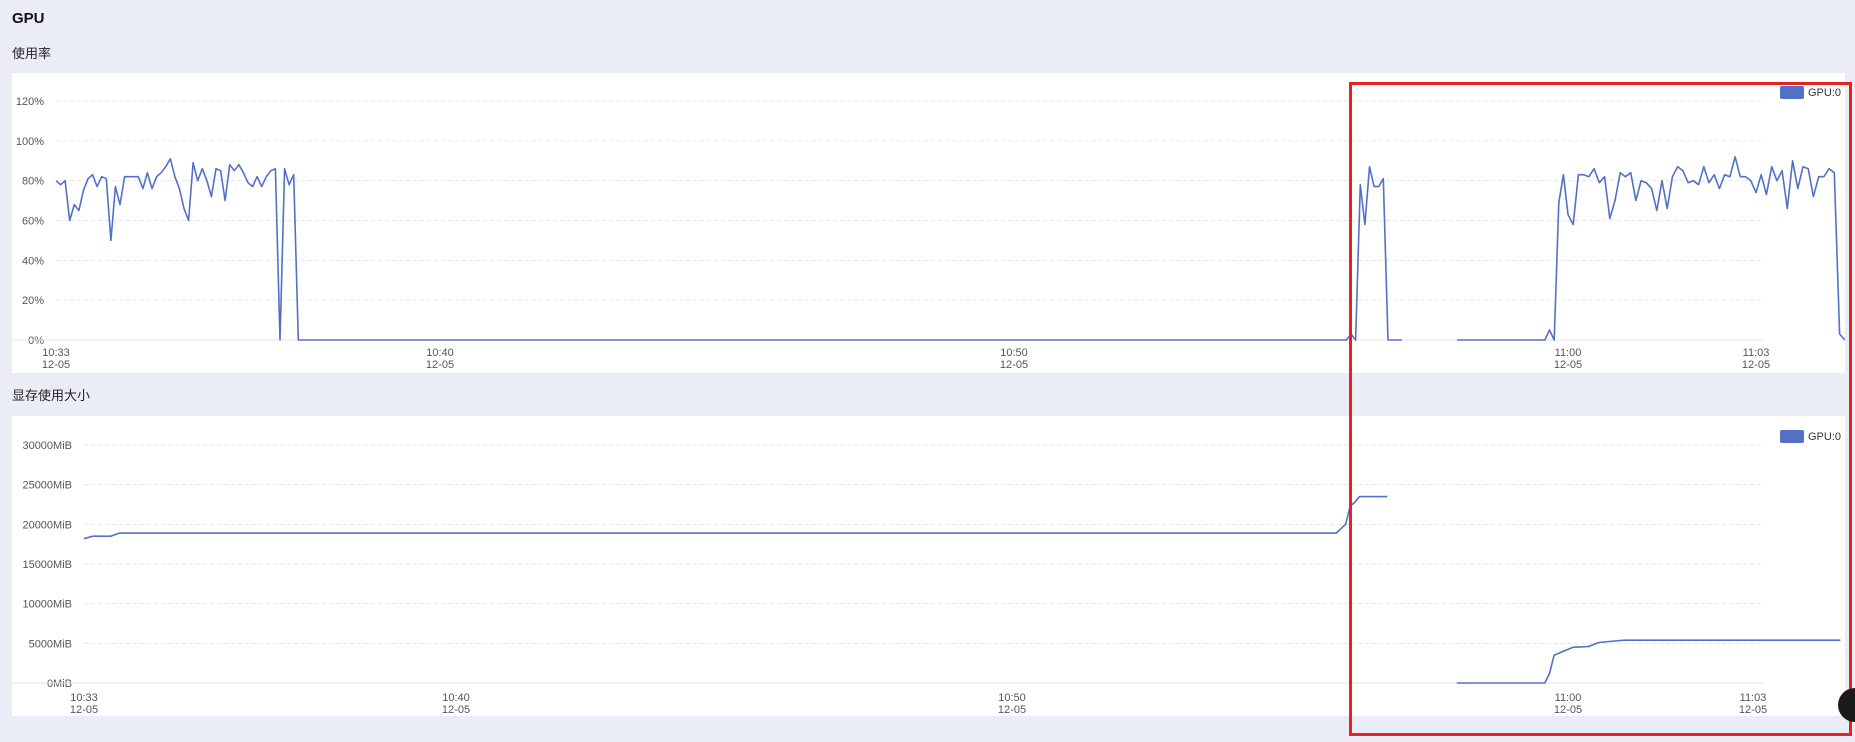  What do you see at coordinates (28, 18) in the screenshot?
I see `page-title: GPU` at bounding box center [28, 18].